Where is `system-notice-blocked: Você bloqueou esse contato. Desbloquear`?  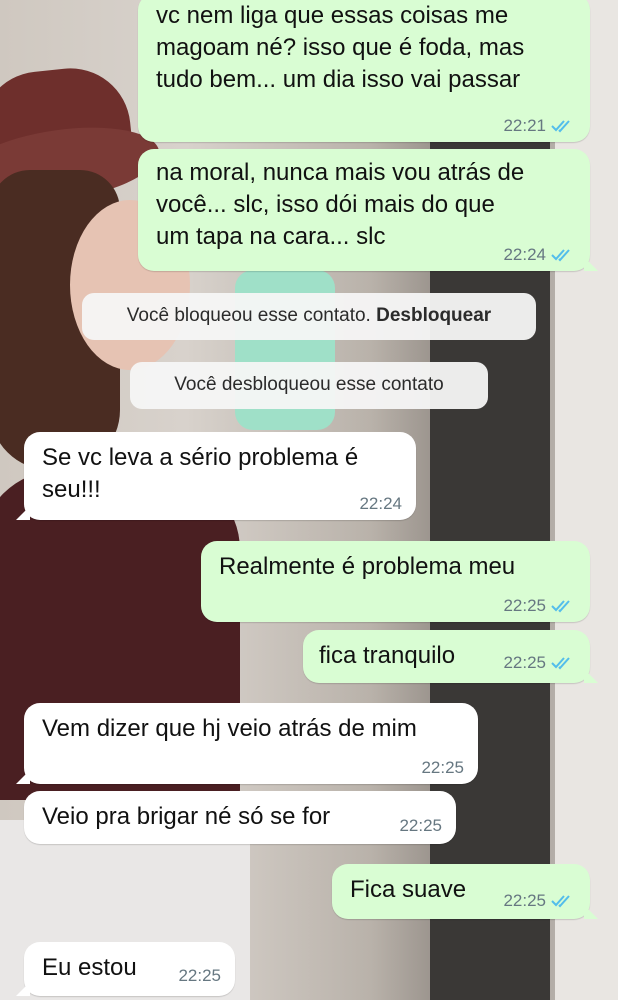
system-notice-blocked: Você bloqueou esse contato. Desbloquear is located at coordinates (309, 316).